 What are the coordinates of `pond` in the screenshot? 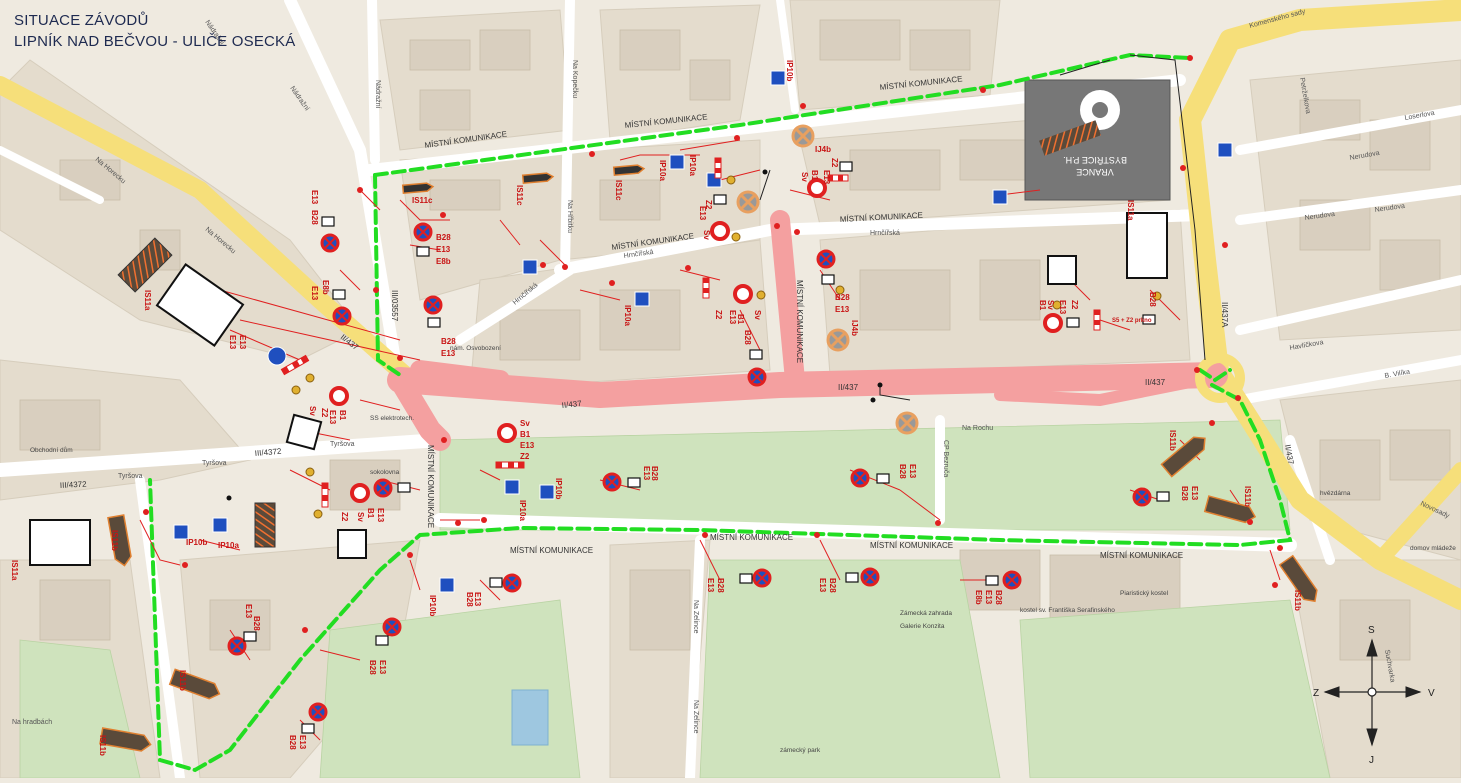 It's located at (530, 717).